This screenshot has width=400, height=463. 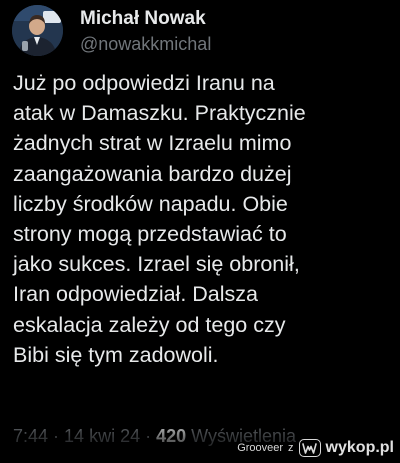 I want to click on person-photo-icon, so click(x=37, y=30).